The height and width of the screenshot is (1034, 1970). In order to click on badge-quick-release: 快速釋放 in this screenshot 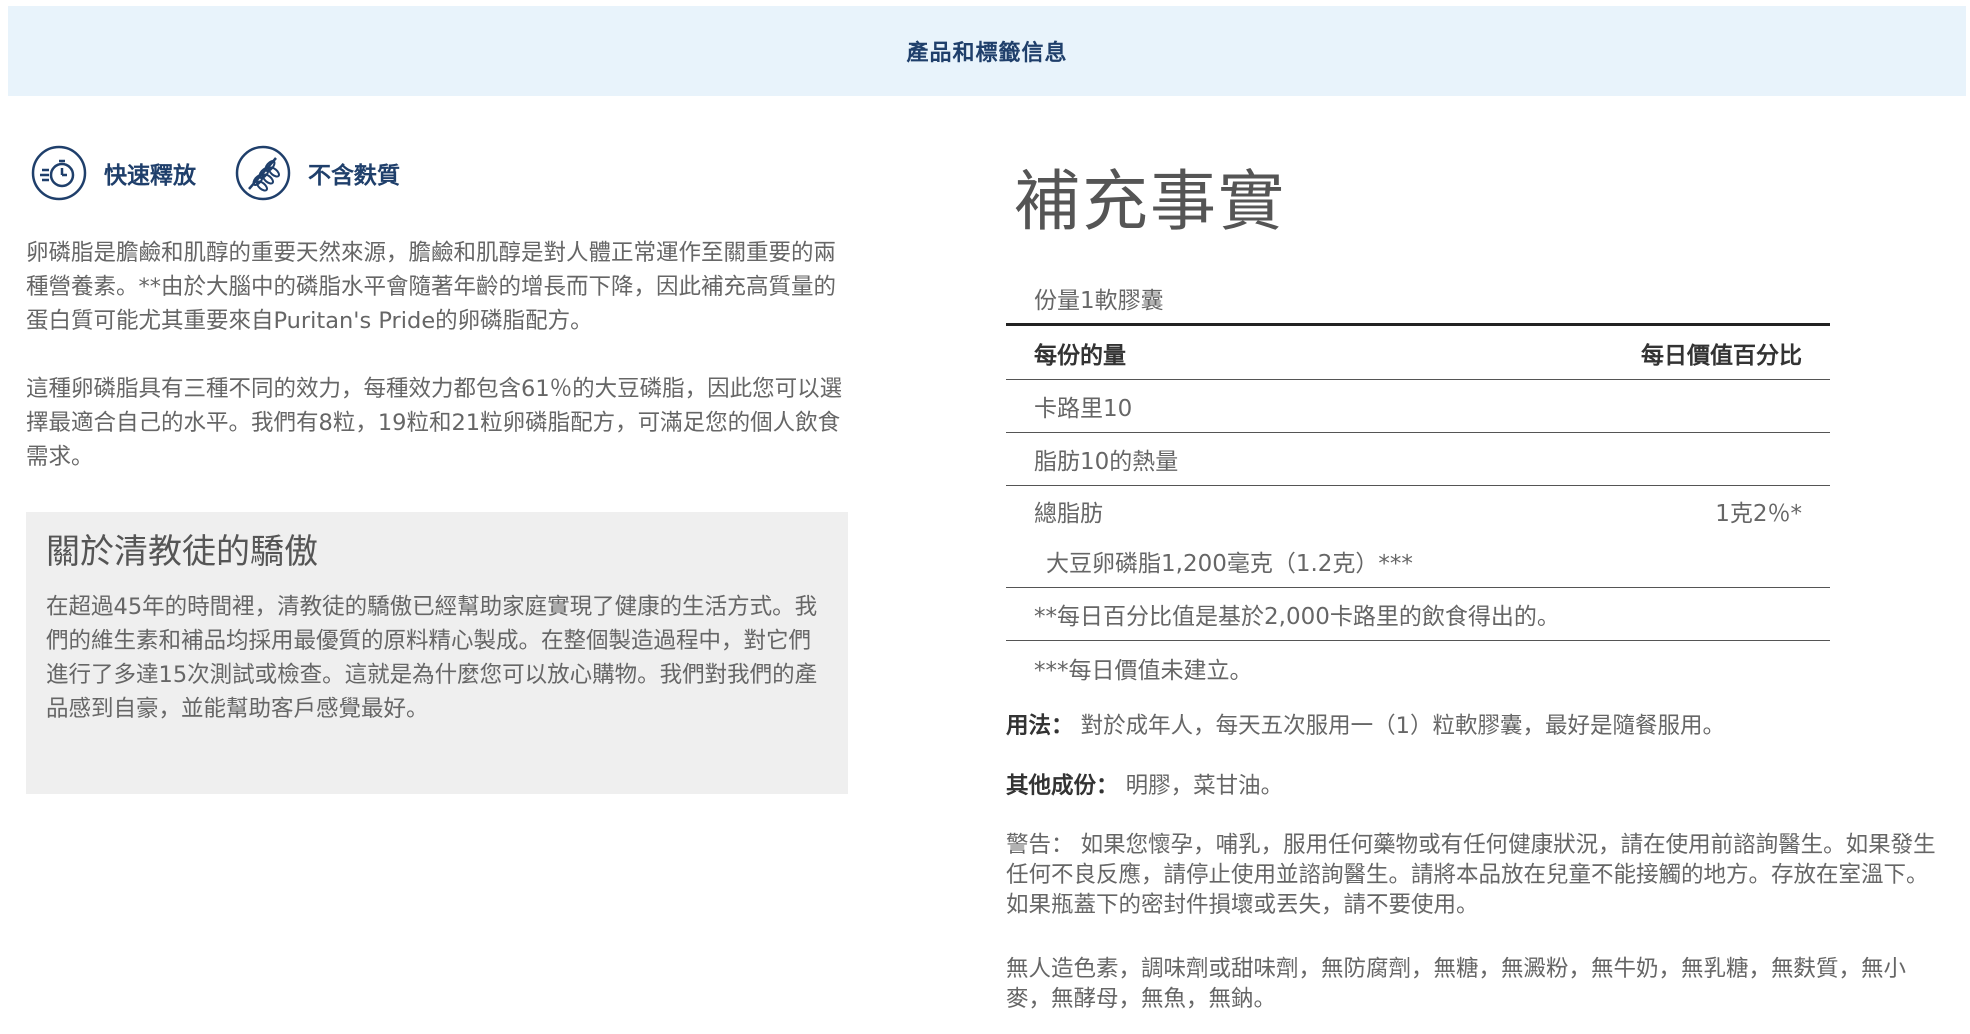, I will do `click(113, 173)`.